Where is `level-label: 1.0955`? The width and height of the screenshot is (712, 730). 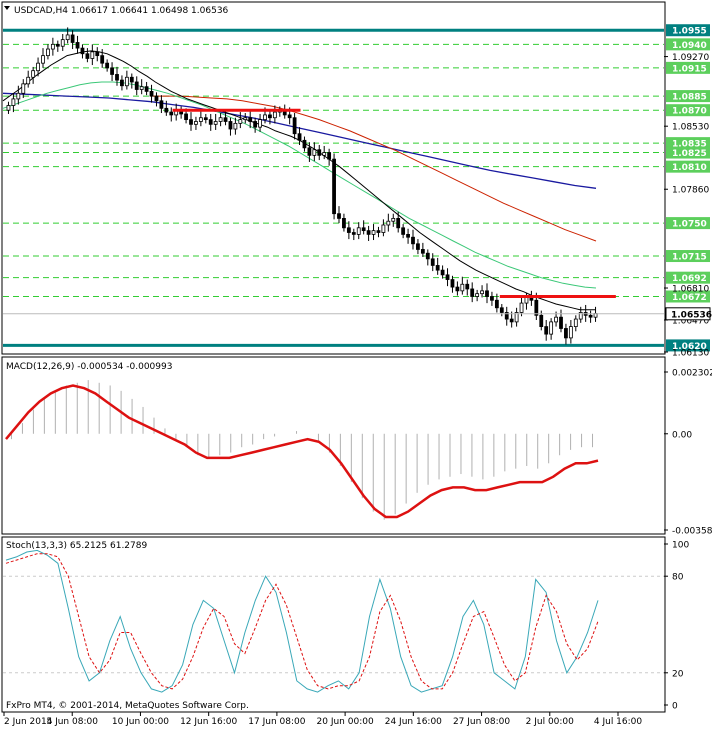 level-label: 1.0955 is located at coordinates (689, 32).